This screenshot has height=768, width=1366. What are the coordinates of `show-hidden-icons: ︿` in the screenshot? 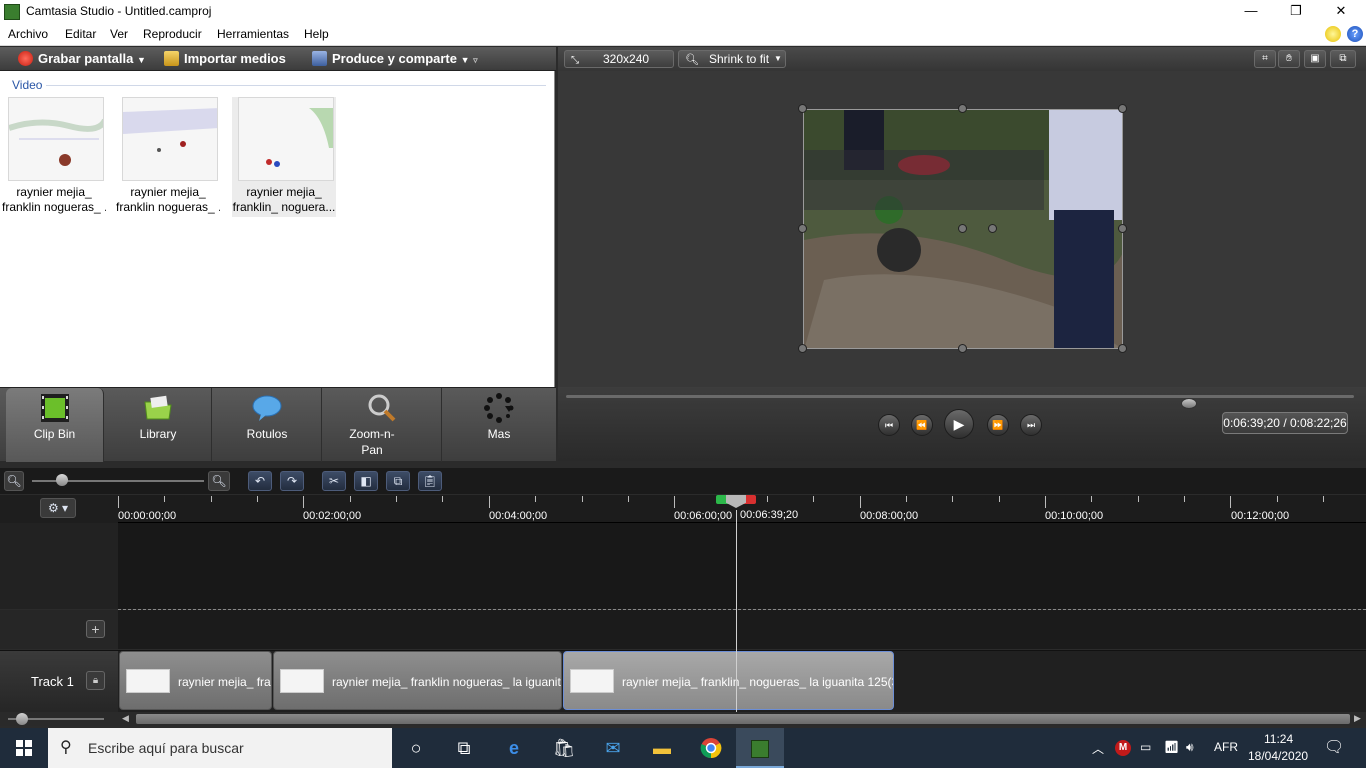 It's located at (1098, 748).